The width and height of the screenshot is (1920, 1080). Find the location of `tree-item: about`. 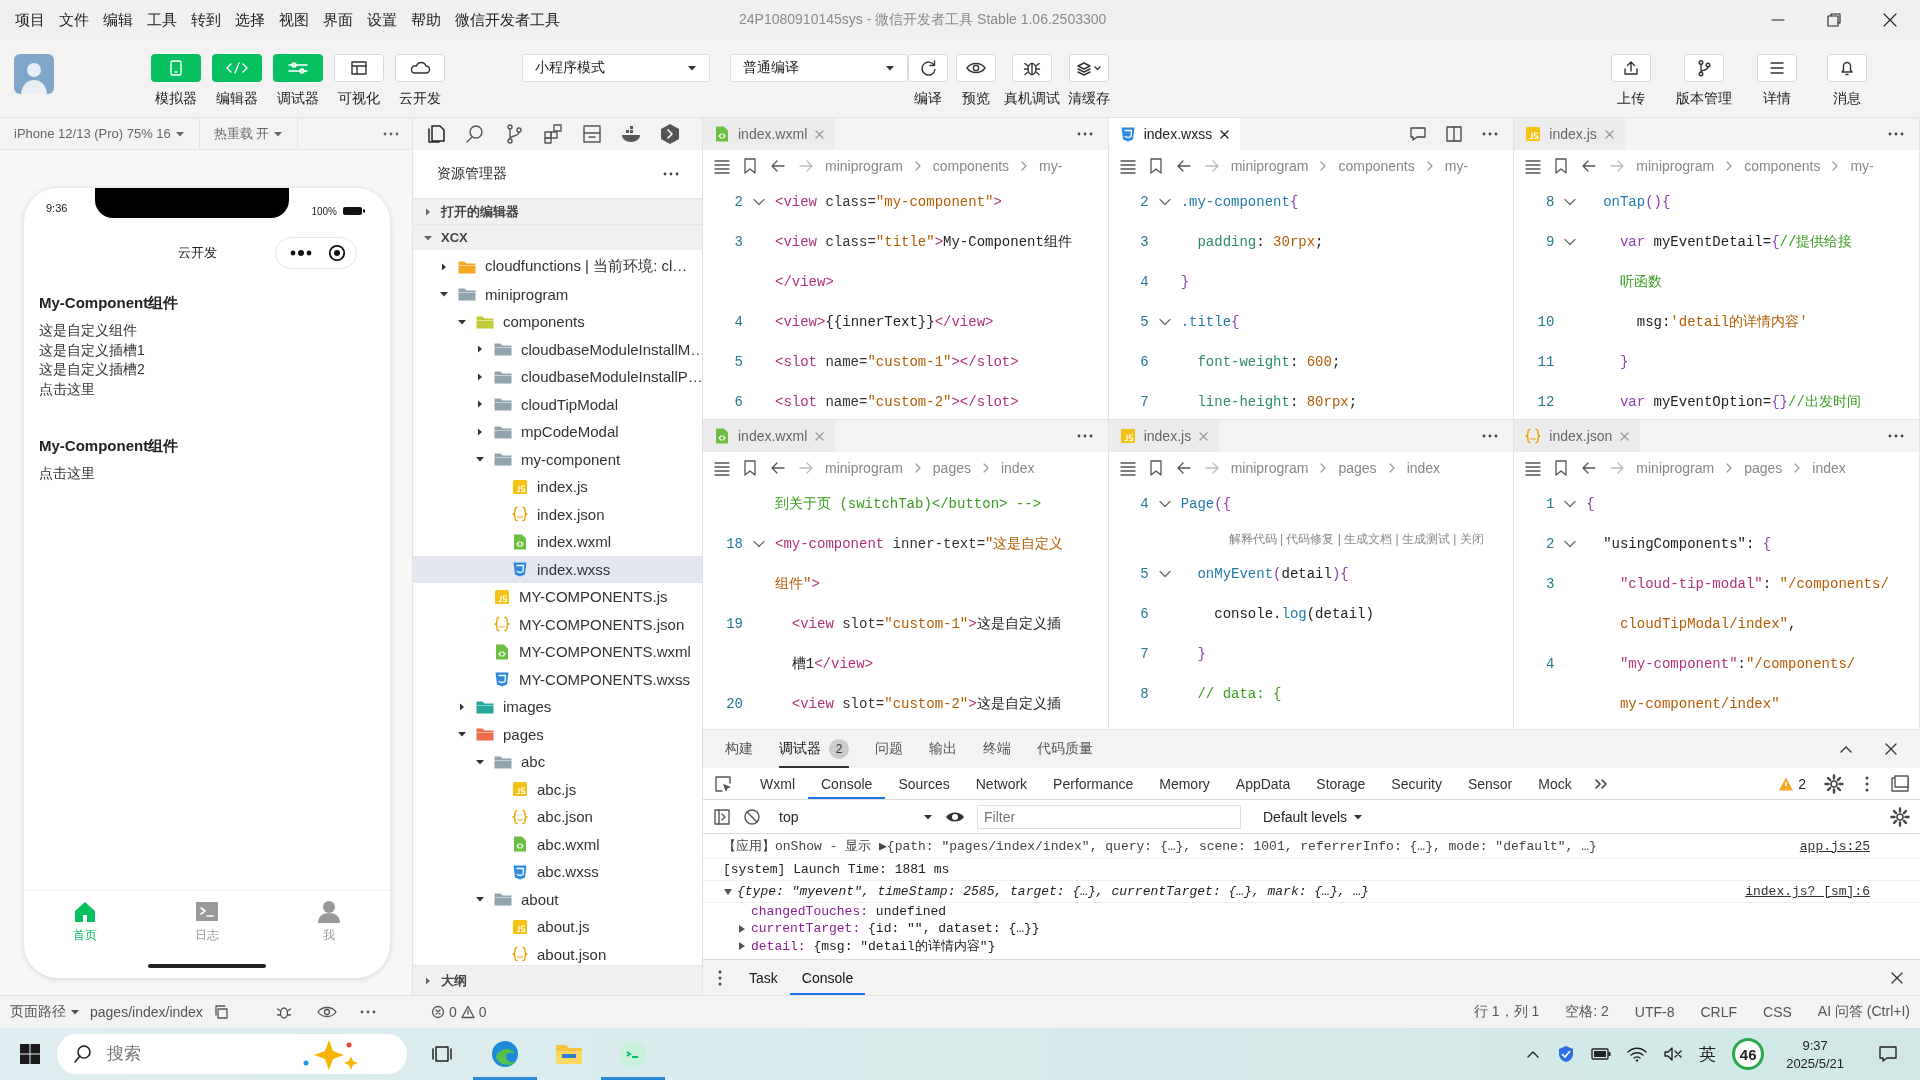

tree-item: about is located at coordinates (557, 899).